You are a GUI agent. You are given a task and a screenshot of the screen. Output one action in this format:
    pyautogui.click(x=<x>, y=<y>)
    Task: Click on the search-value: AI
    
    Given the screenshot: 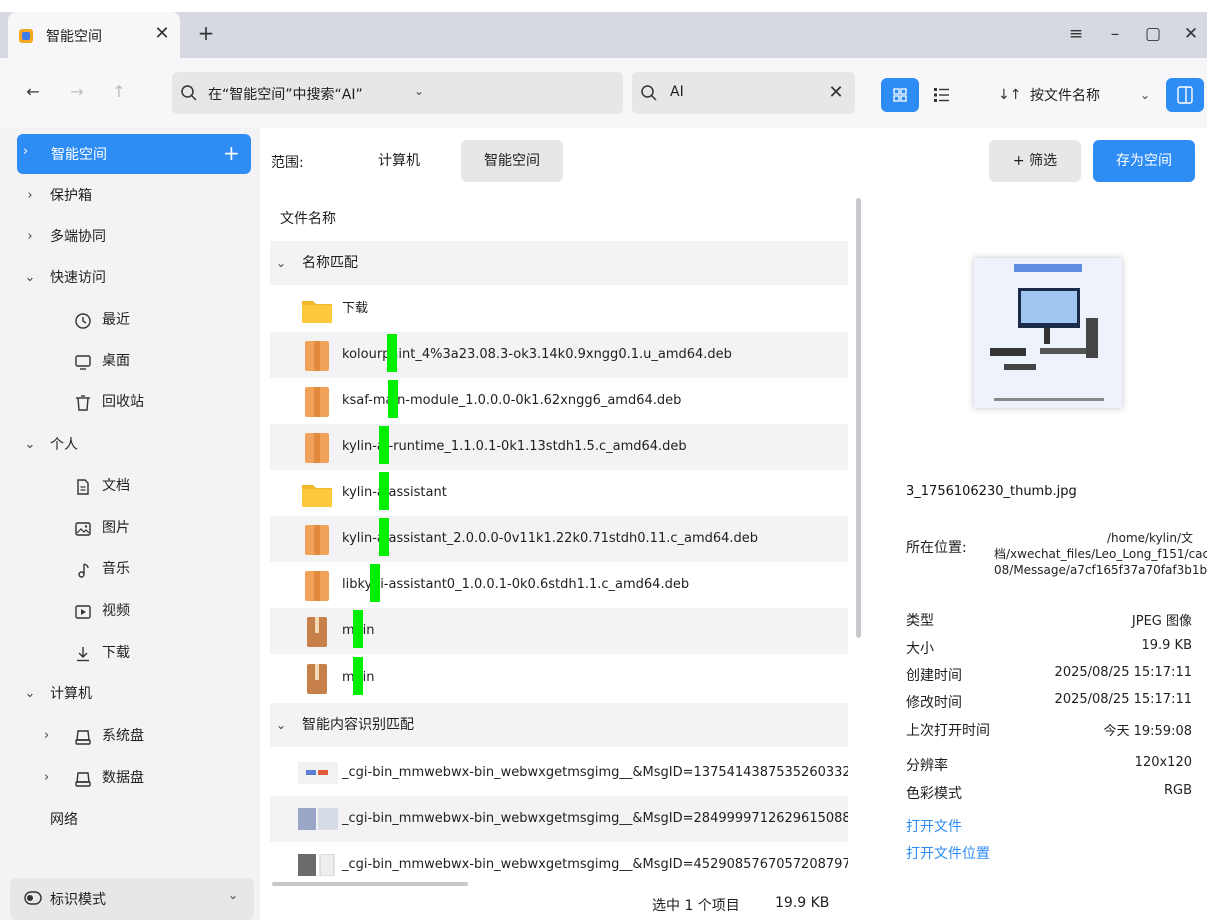 What is the action you would take?
    pyautogui.click(x=677, y=92)
    